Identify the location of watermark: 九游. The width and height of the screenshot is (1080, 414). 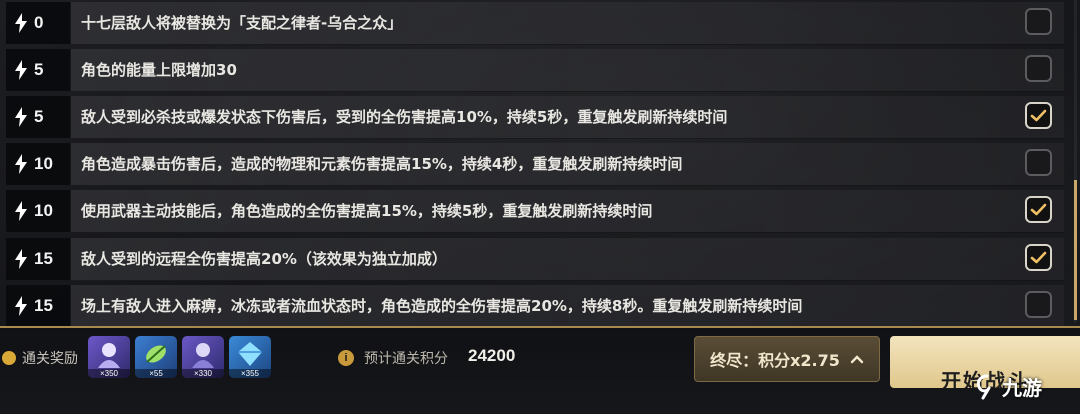
(1008, 386).